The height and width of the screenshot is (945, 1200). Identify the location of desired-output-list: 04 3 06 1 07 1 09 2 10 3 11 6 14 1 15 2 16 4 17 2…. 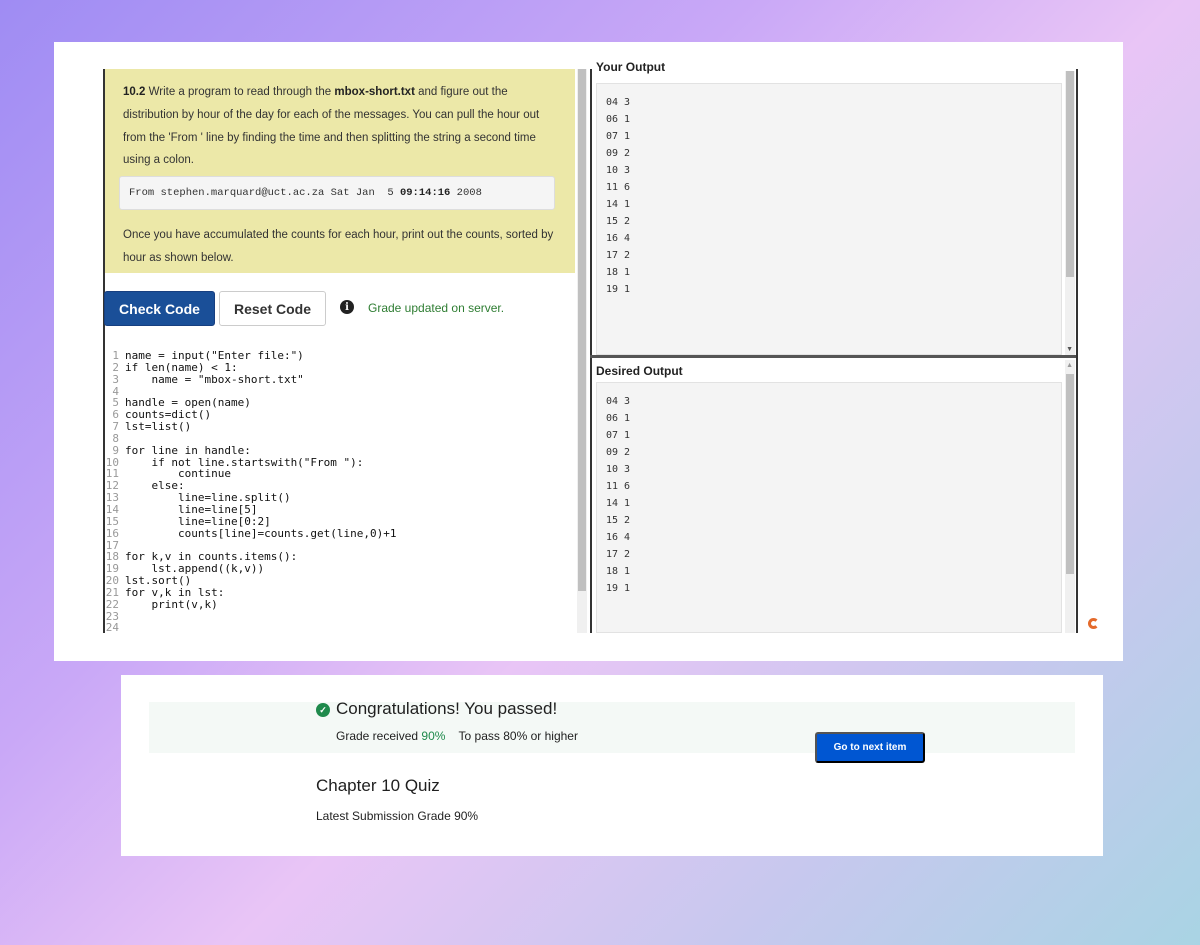
(618, 495).